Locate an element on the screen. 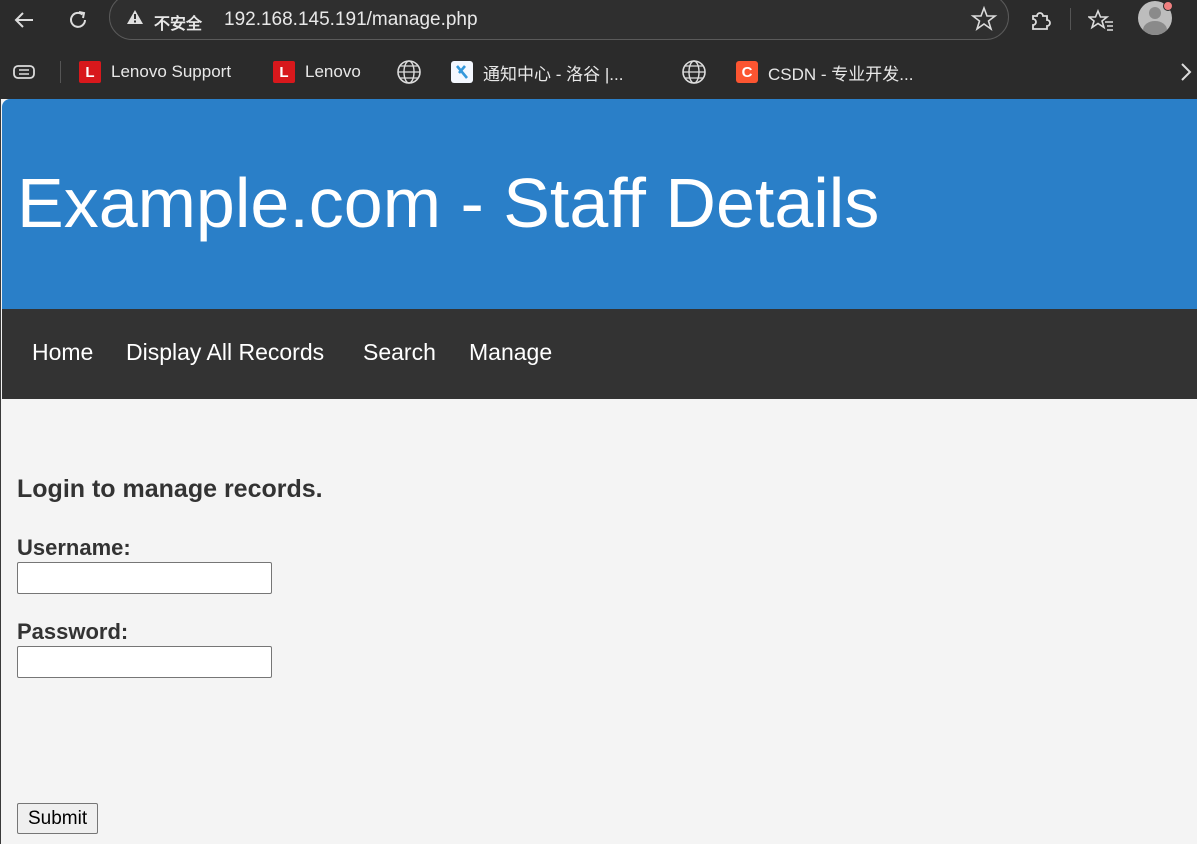 Image resolution: width=1197 pixels, height=844 pixels. favorites-star-icon is located at coordinates (1100, 19).